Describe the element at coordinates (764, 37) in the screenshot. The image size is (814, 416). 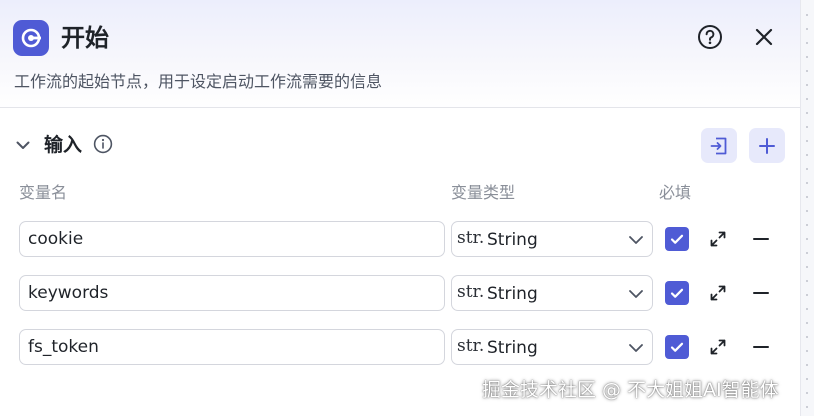
I see `close-icon` at that location.